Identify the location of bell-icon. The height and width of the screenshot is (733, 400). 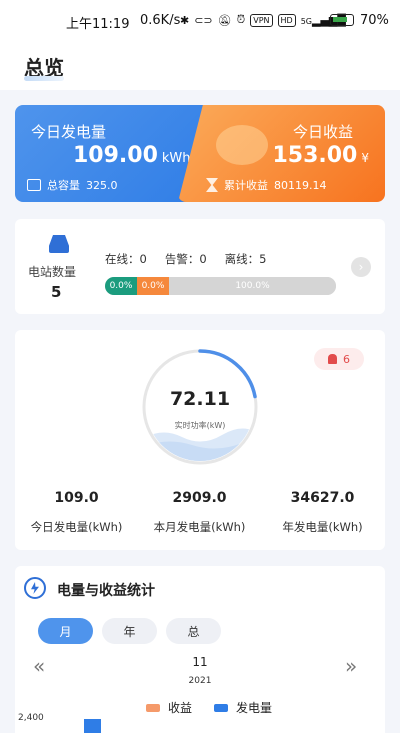
(332, 359).